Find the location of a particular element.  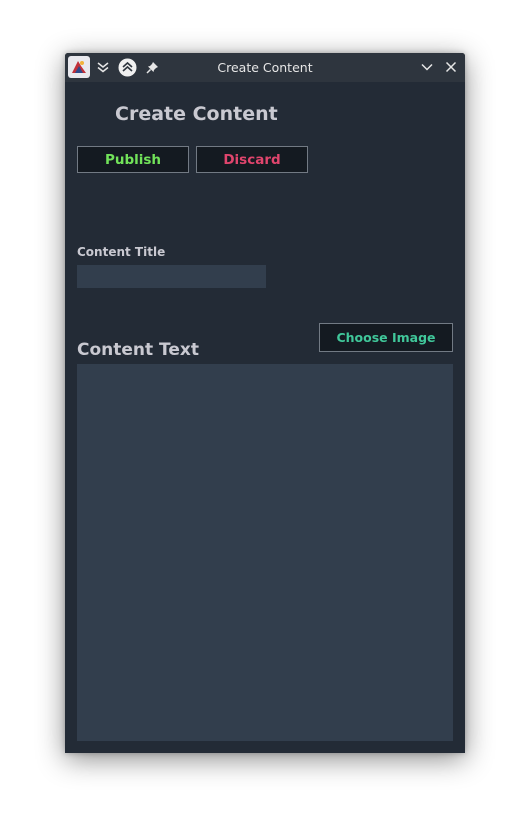

chevron-down-icon is located at coordinates (427, 67).